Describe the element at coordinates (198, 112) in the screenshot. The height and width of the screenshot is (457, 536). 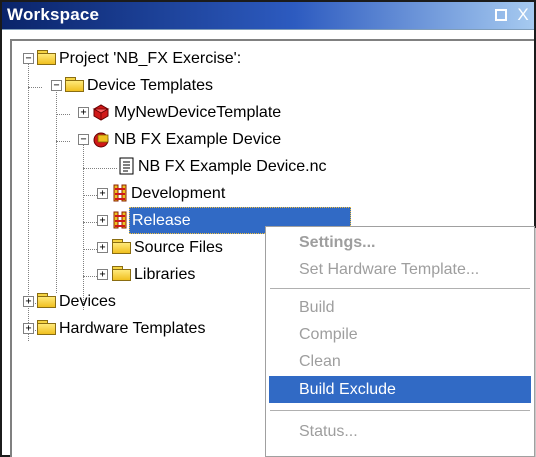
I see `tree-item-label: MyNewDeviceTemplate` at that location.